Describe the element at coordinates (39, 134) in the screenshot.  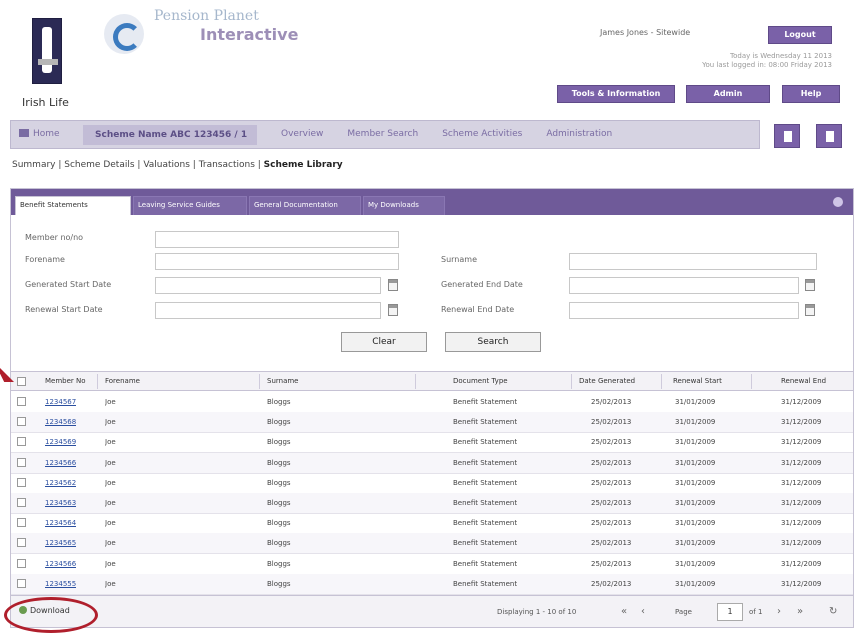
I see `nav-home: Home` at that location.